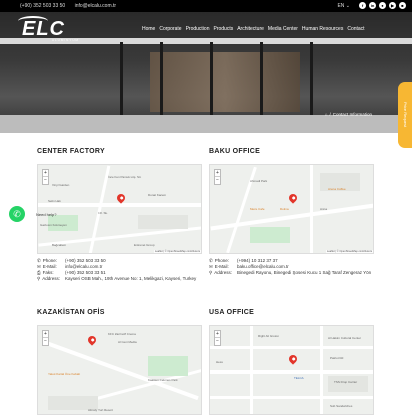 This screenshot has height=415, width=412. Describe the element at coordinates (269, 336) in the screenshot. I see `map-label: Right Ali Groton` at that location.